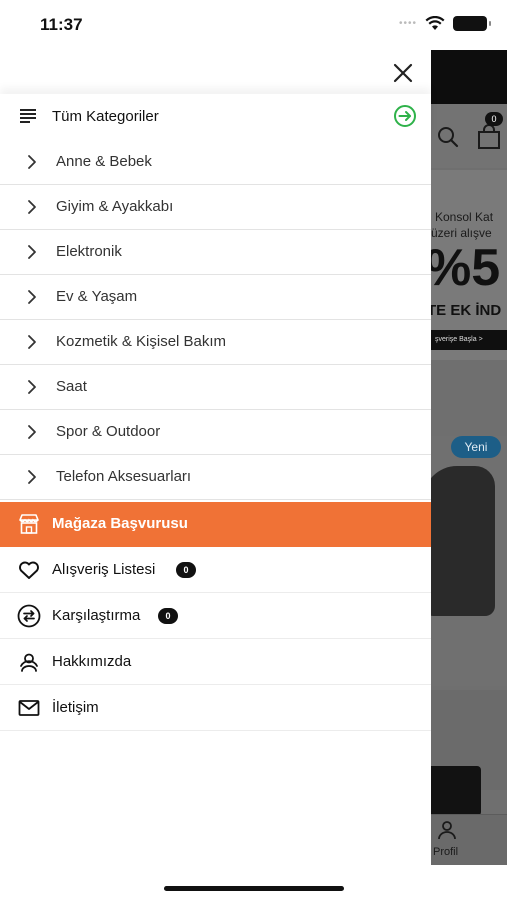 This screenshot has height=900, width=507. Describe the element at coordinates (96, 615) in the screenshot. I see `compare-label: Karşılaştırma` at that location.